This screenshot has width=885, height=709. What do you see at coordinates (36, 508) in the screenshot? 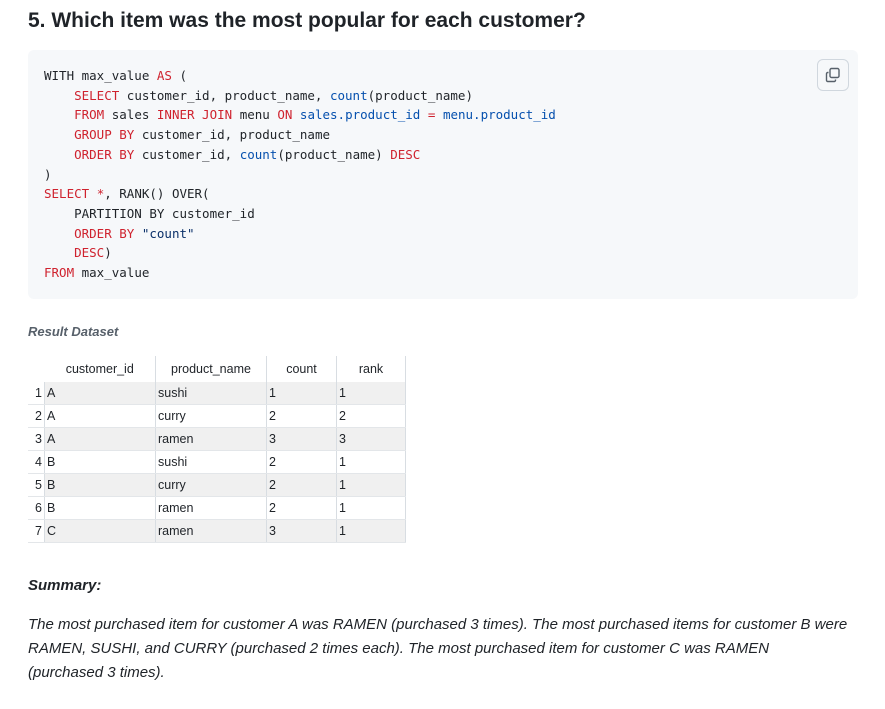
I see `row-index: 6` at bounding box center [36, 508].